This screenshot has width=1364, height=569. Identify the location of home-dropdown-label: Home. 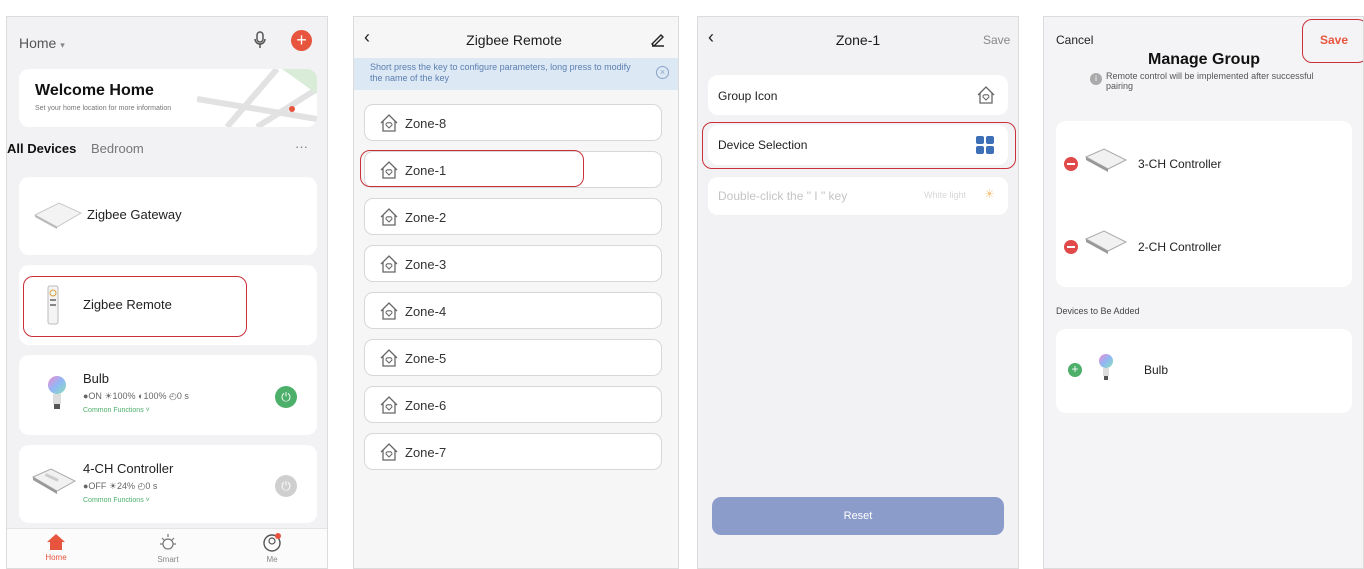
(38, 43).